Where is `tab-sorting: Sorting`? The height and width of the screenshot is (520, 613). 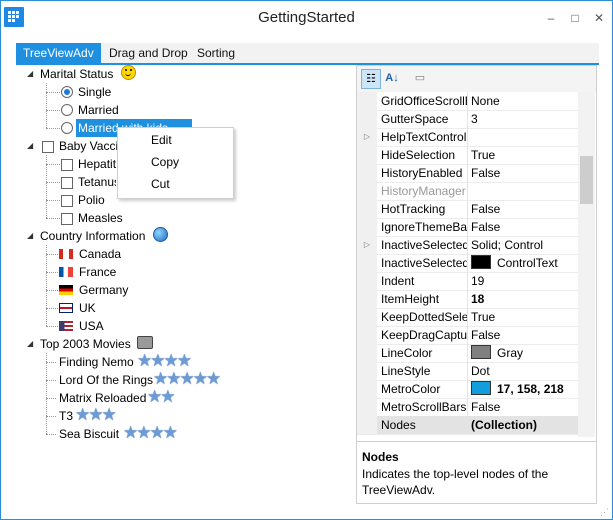 tab-sorting: Sorting is located at coordinates (216, 53).